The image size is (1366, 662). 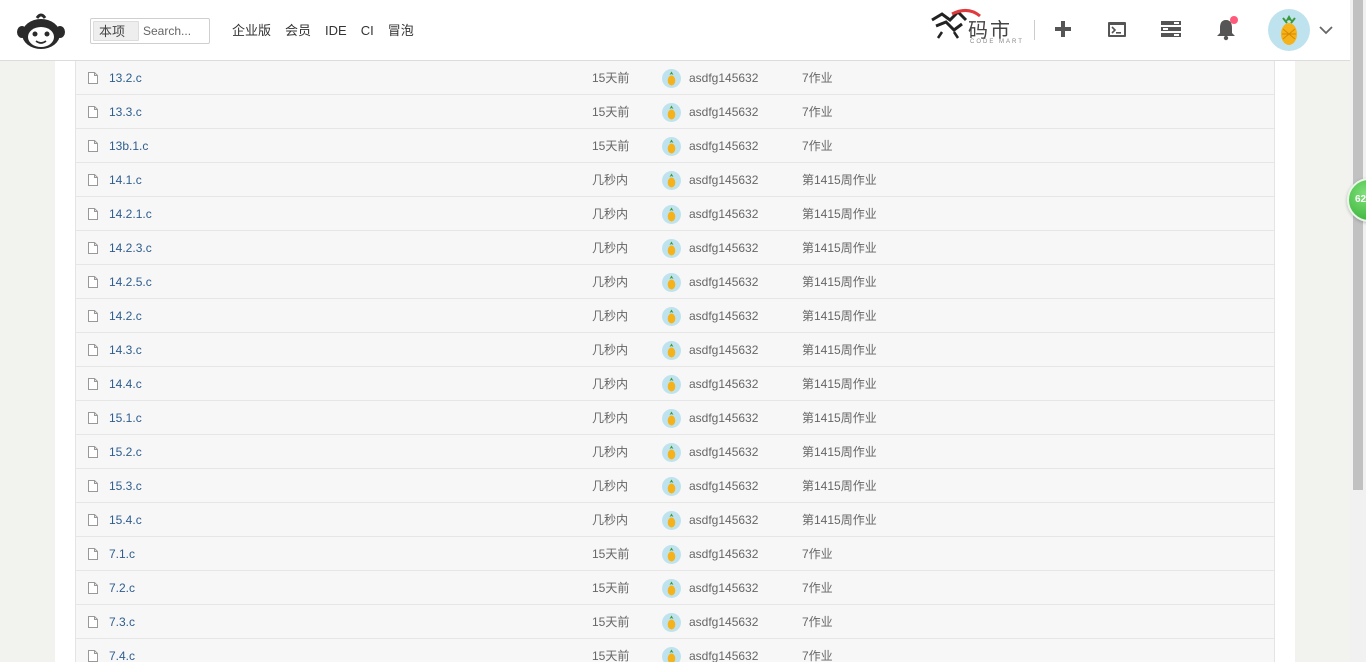 I want to click on file-row: 13.3.c 15天前 asdfg145632 7作业, so click(x=675, y=112).